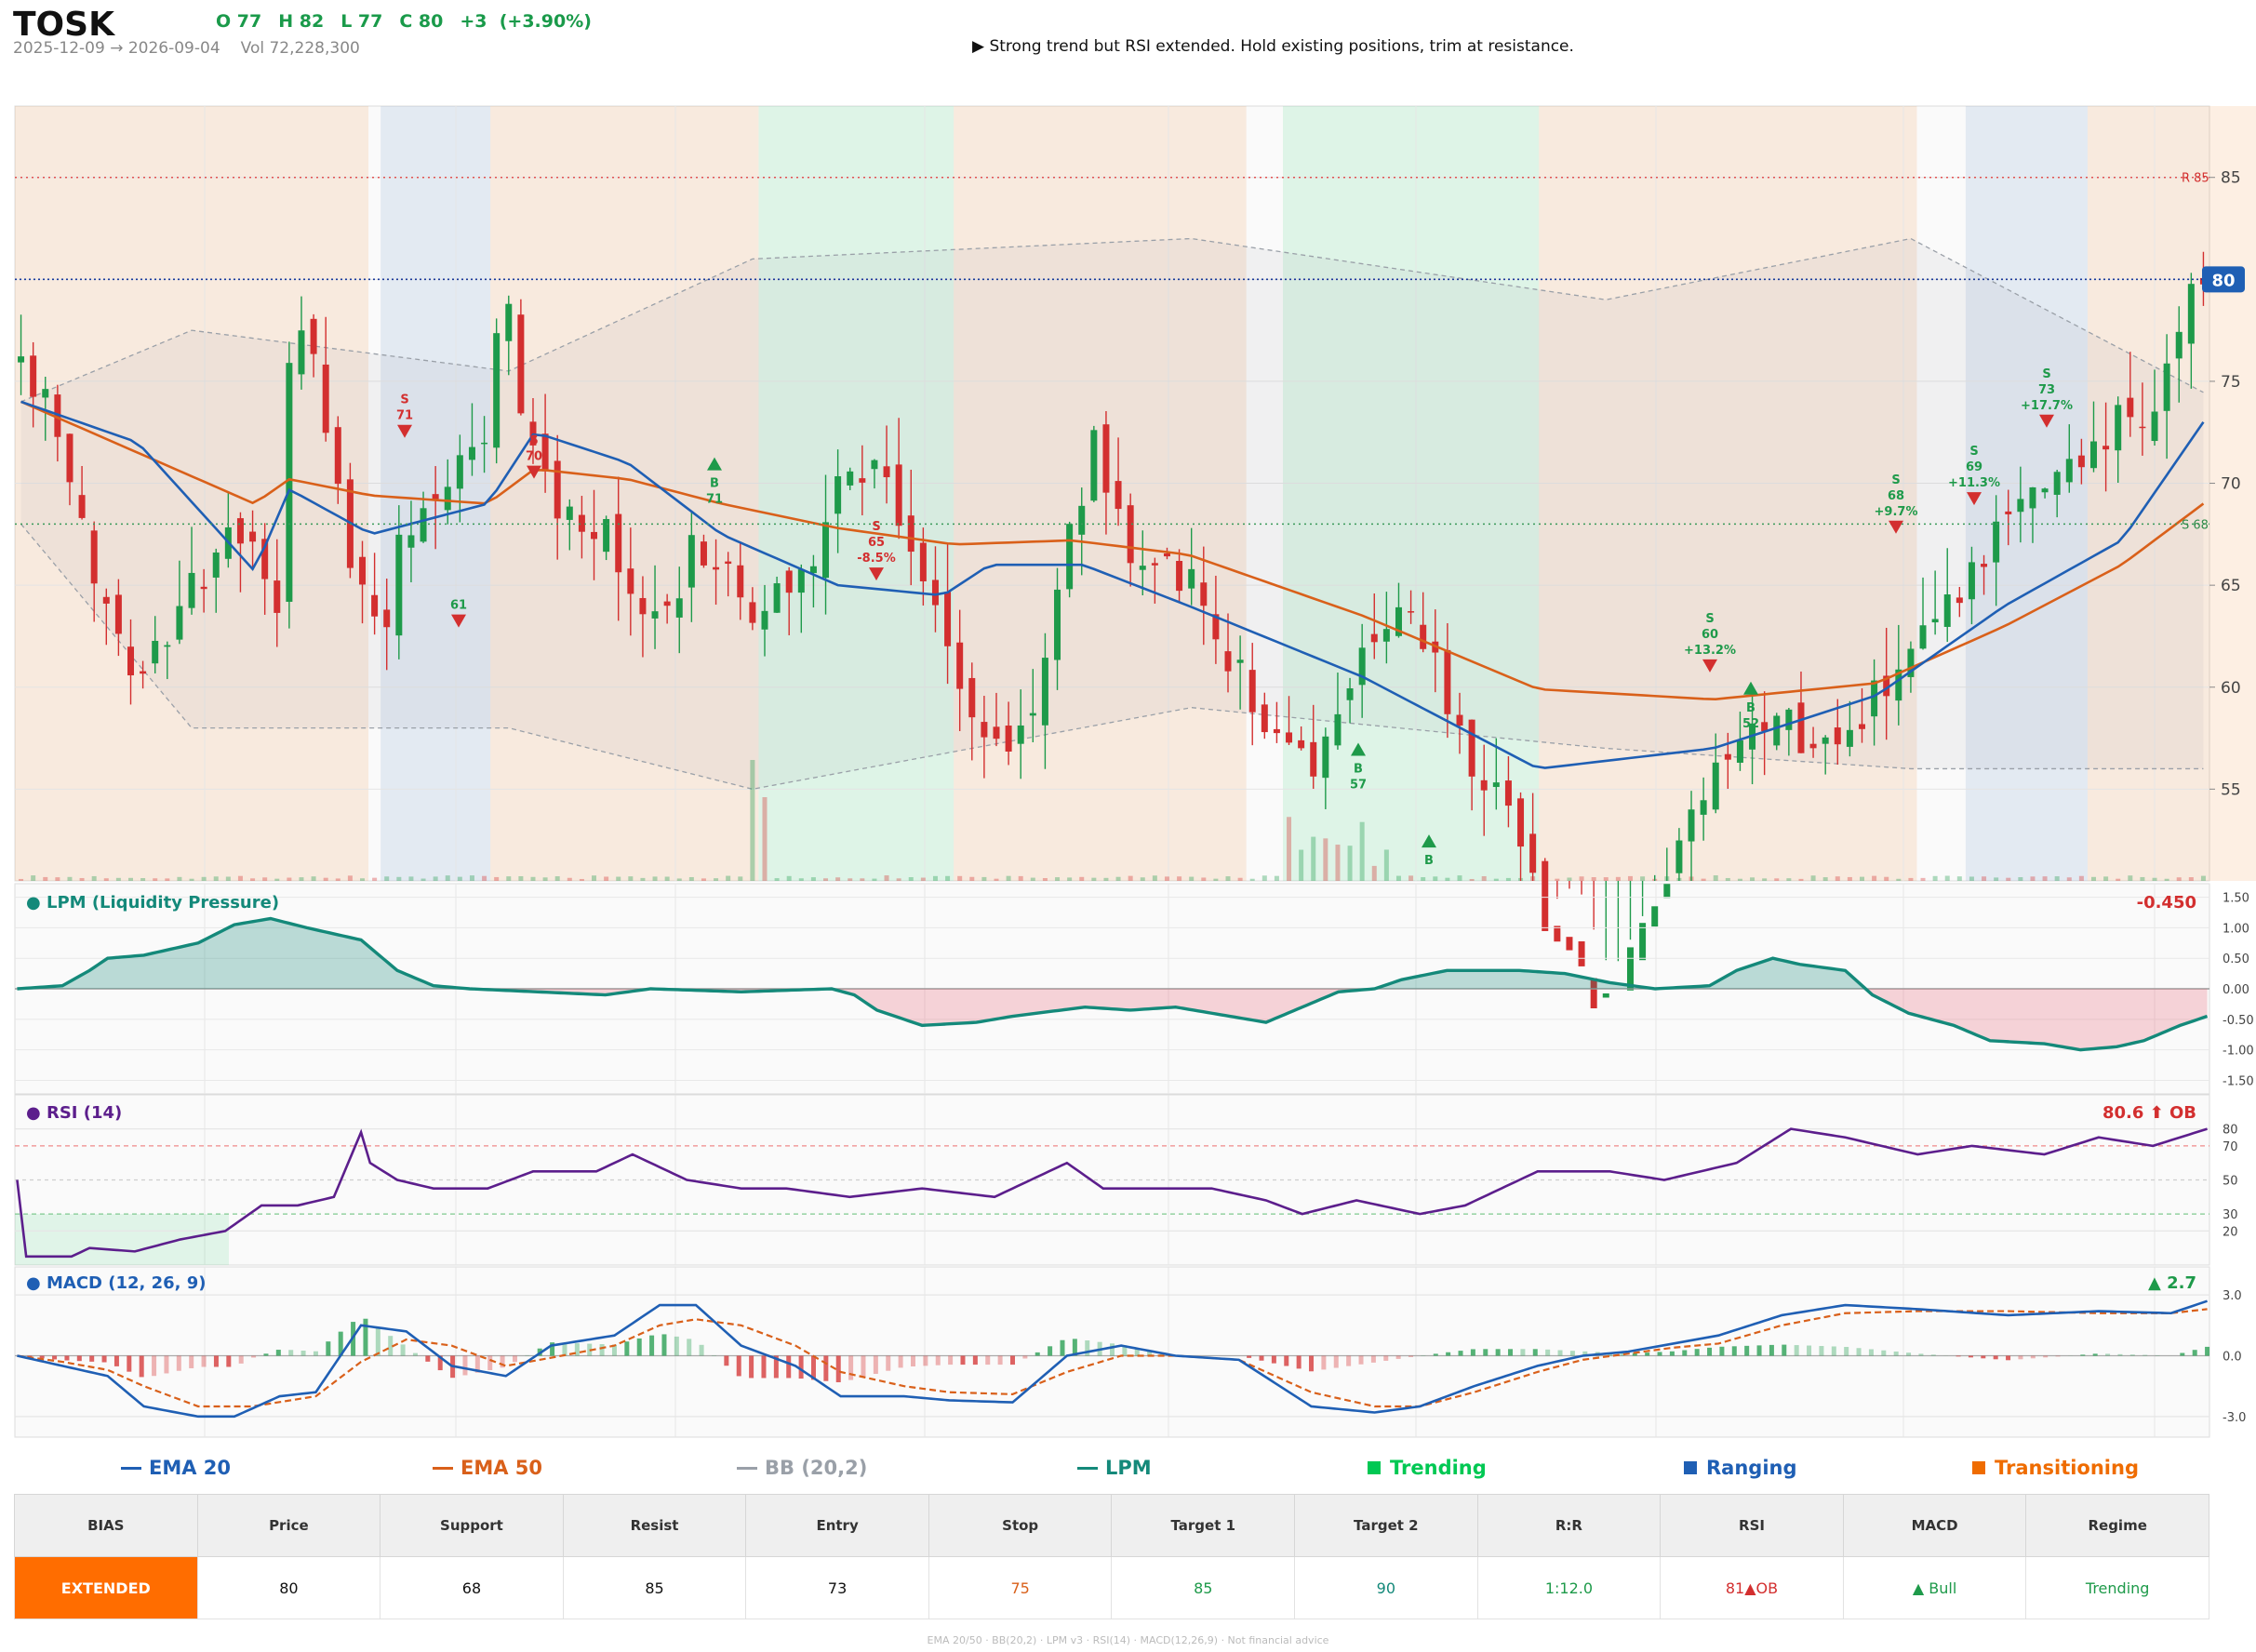 This screenshot has width=2256, height=1652. Describe the element at coordinates (2238, 1081) in the screenshot. I see `lpm-y-tick-label: -1.50` at that location.